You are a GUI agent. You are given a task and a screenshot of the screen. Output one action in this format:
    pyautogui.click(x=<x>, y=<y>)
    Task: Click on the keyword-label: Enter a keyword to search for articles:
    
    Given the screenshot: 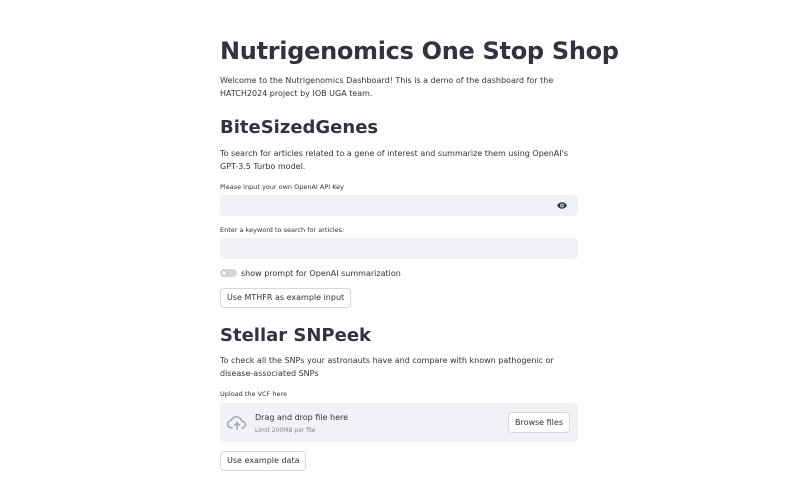 What is the action you would take?
    pyautogui.click(x=282, y=230)
    